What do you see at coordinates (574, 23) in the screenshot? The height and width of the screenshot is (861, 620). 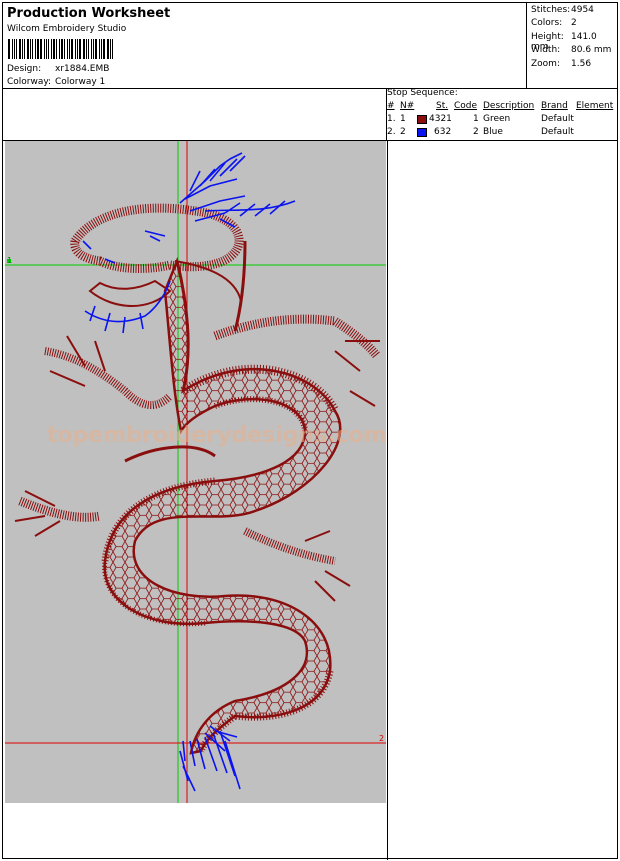 I see `stat-value: 2` at bounding box center [574, 23].